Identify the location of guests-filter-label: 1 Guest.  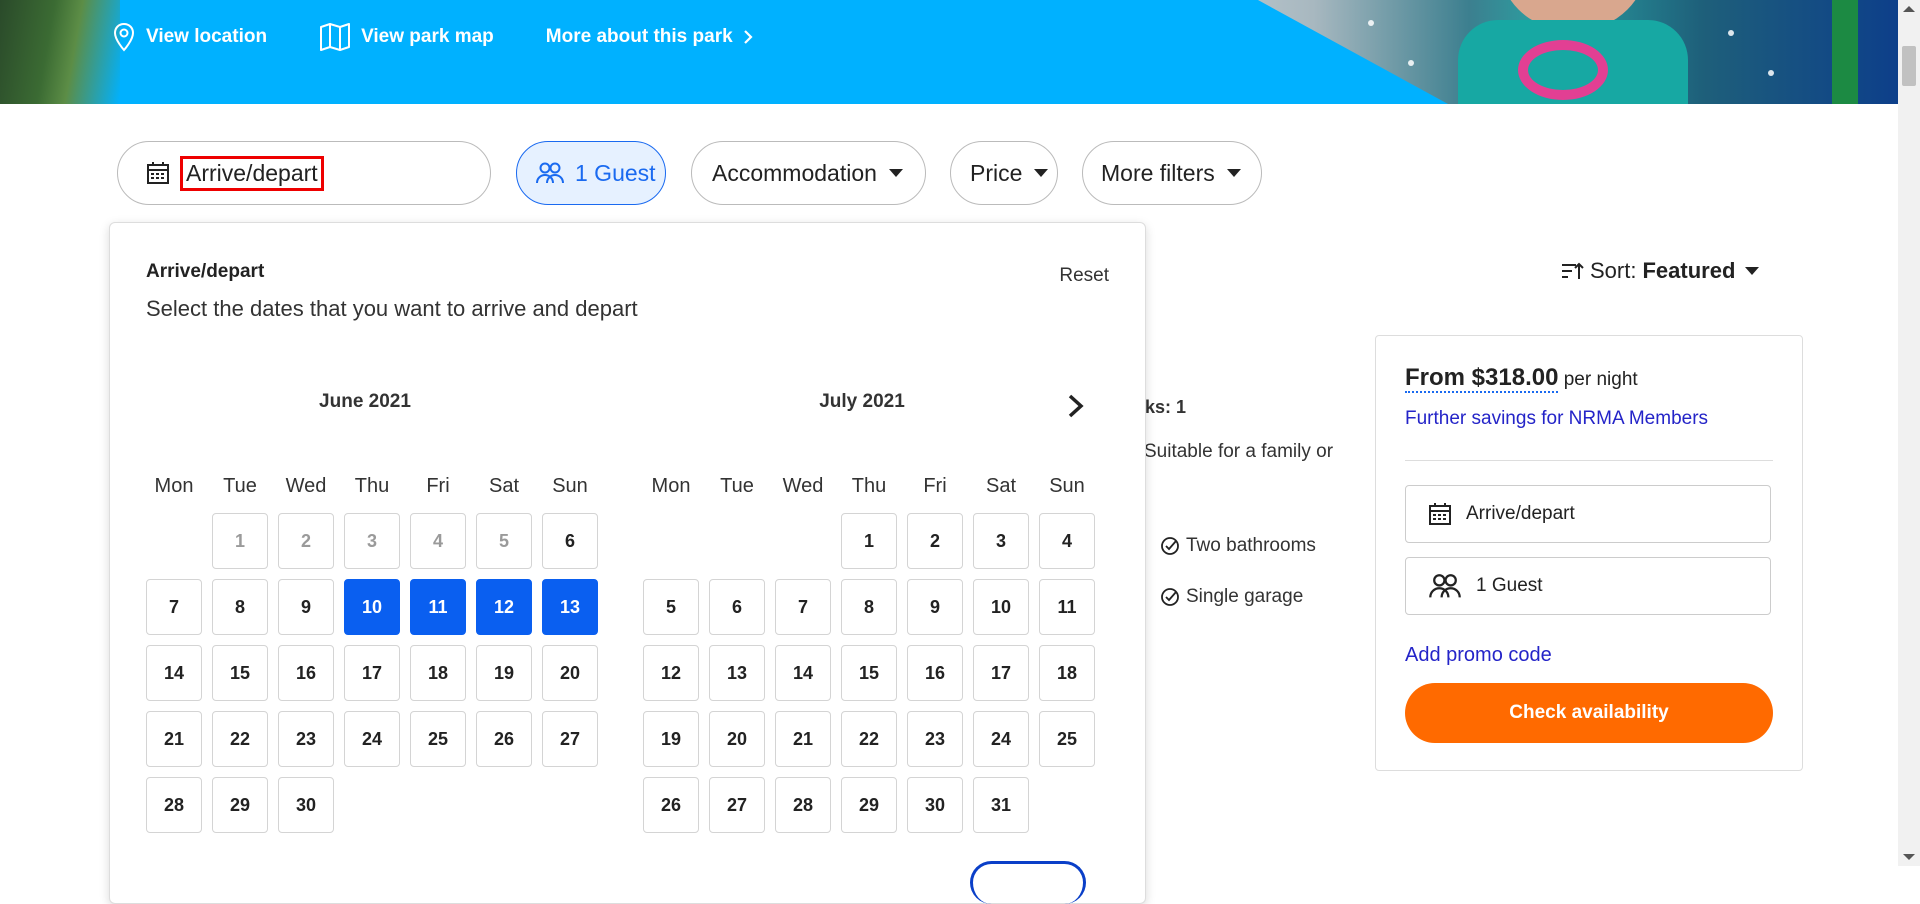
(615, 172).